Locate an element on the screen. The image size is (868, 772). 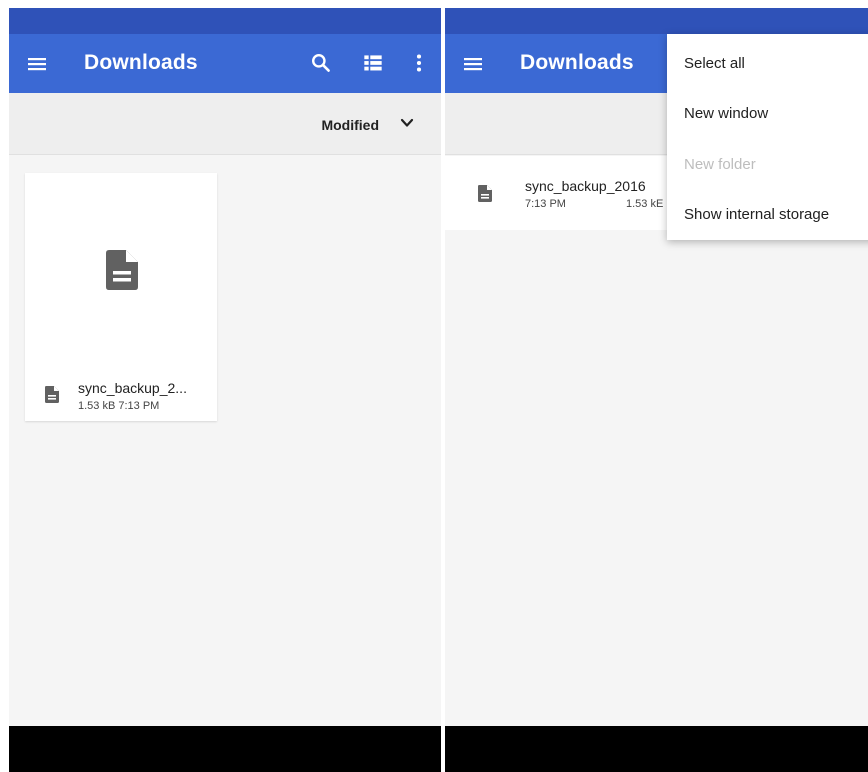
menu-item-new-folder: New folder is located at coordinates (720, 164).